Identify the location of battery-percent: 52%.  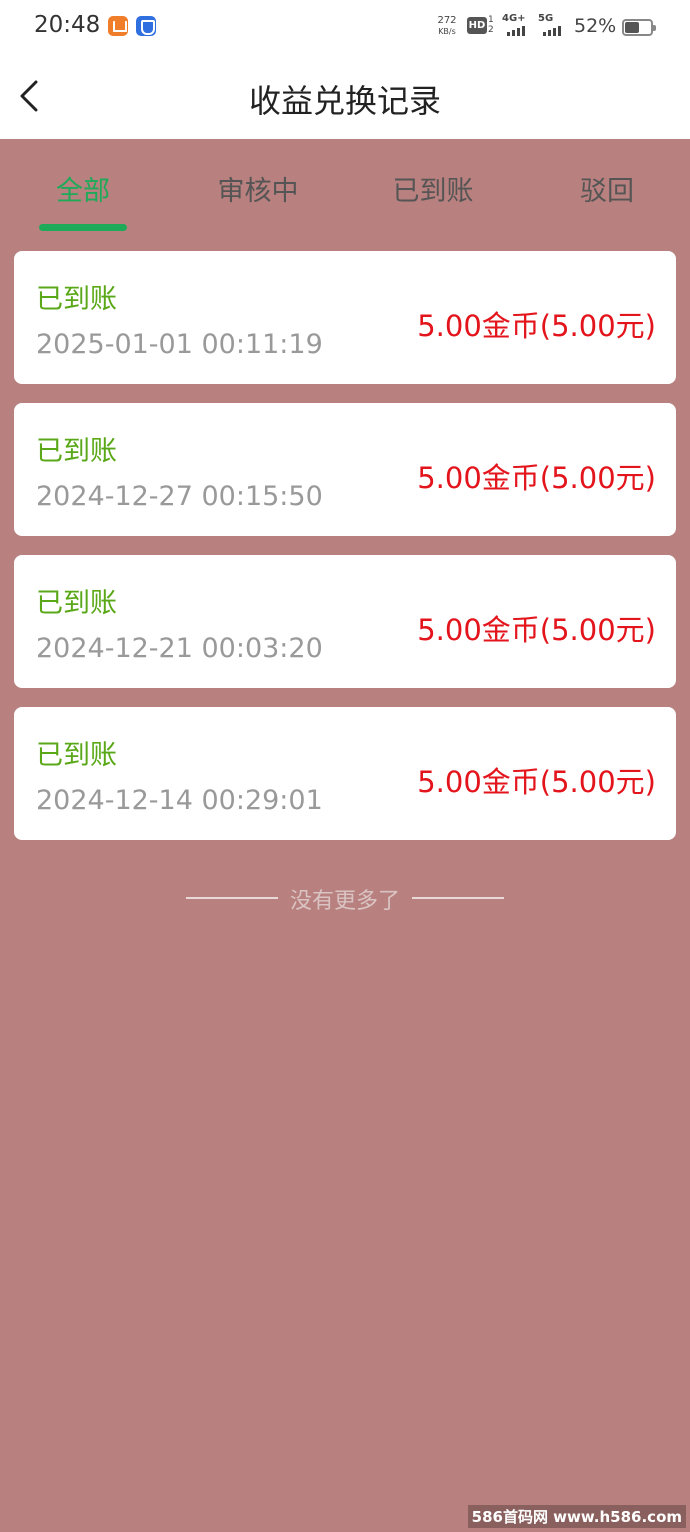
(595, 26).